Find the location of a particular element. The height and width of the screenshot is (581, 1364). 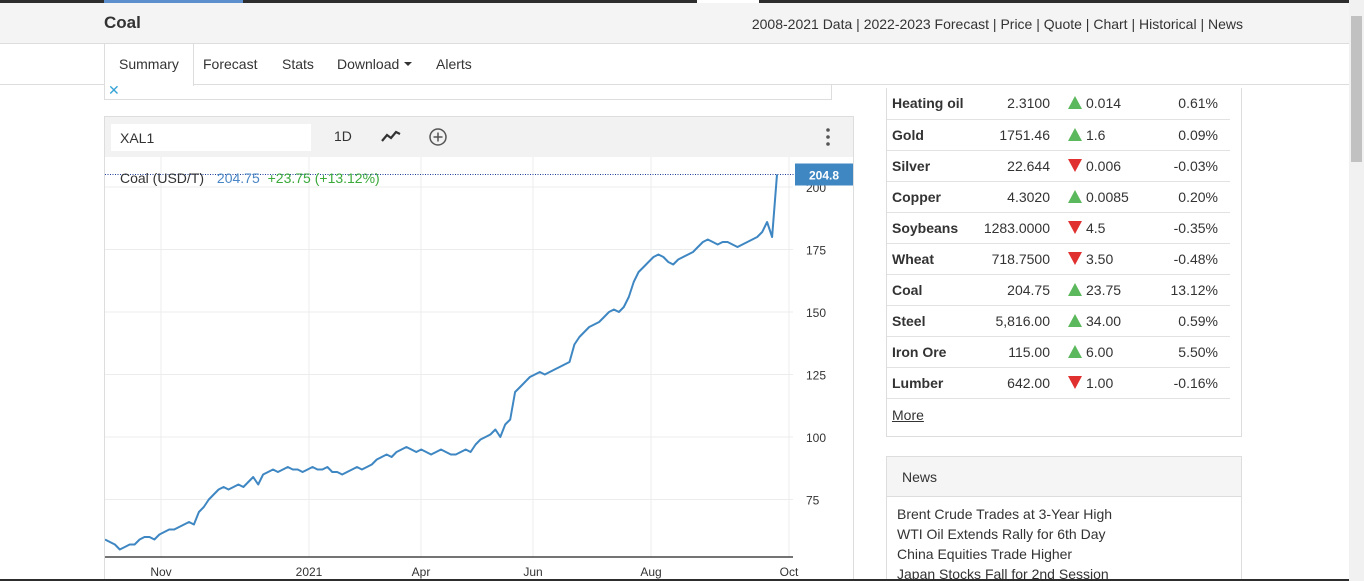

market-name: Copper is located at coordinates (933, 197).